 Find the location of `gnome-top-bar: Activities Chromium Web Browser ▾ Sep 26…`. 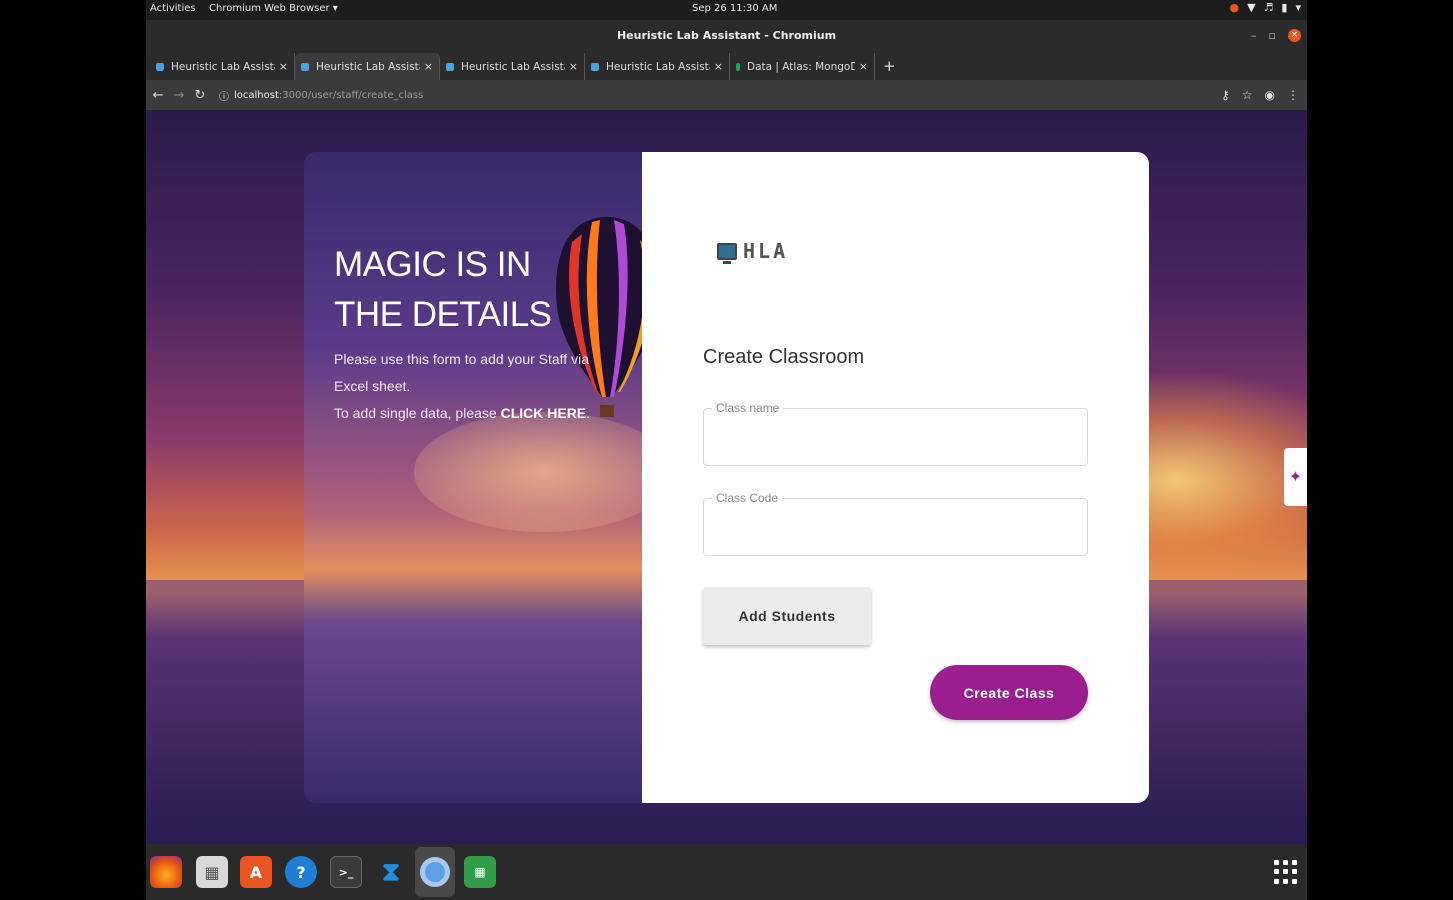

gnome-top-bar: Activities Chromium Web Browser ▾ Sep 26… is located at coordinates (726, 10).